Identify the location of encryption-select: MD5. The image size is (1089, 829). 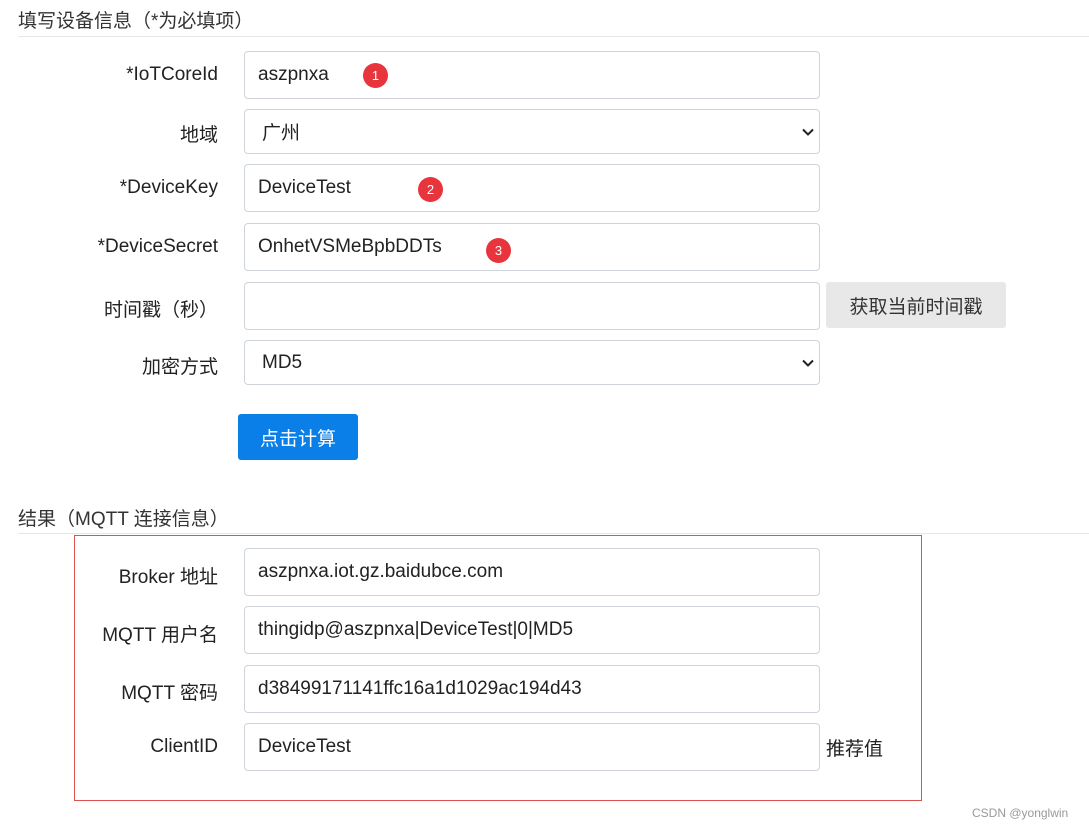
(532, 362).